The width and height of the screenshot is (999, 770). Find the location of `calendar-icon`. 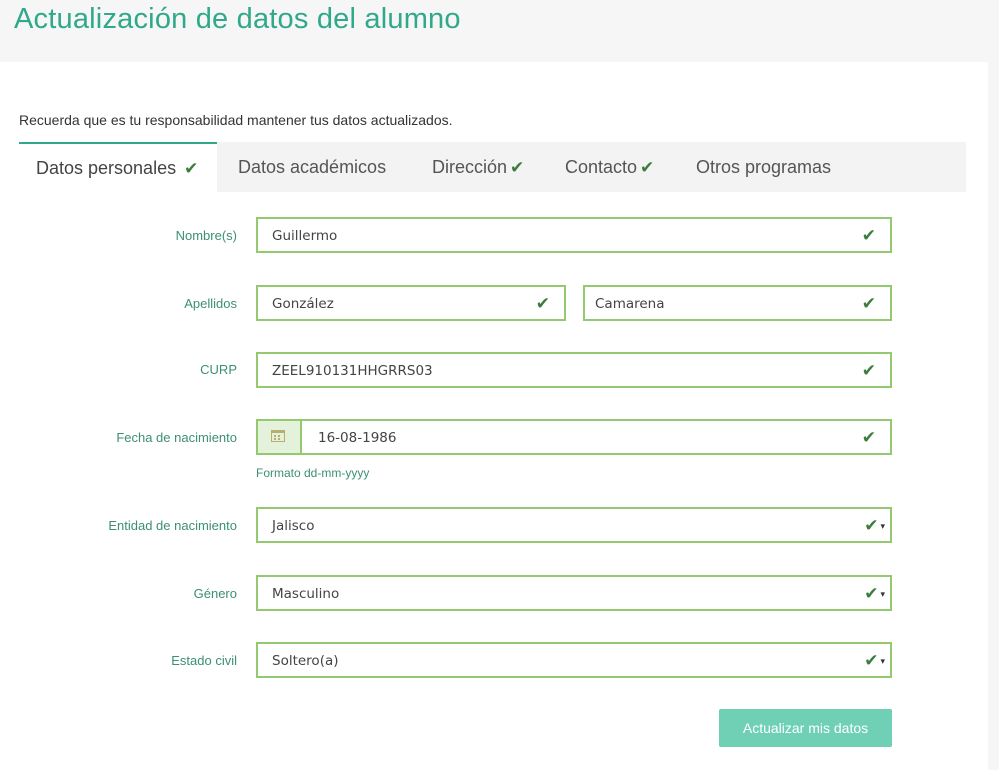

calendar-icon is located at coordinates (278, 436).